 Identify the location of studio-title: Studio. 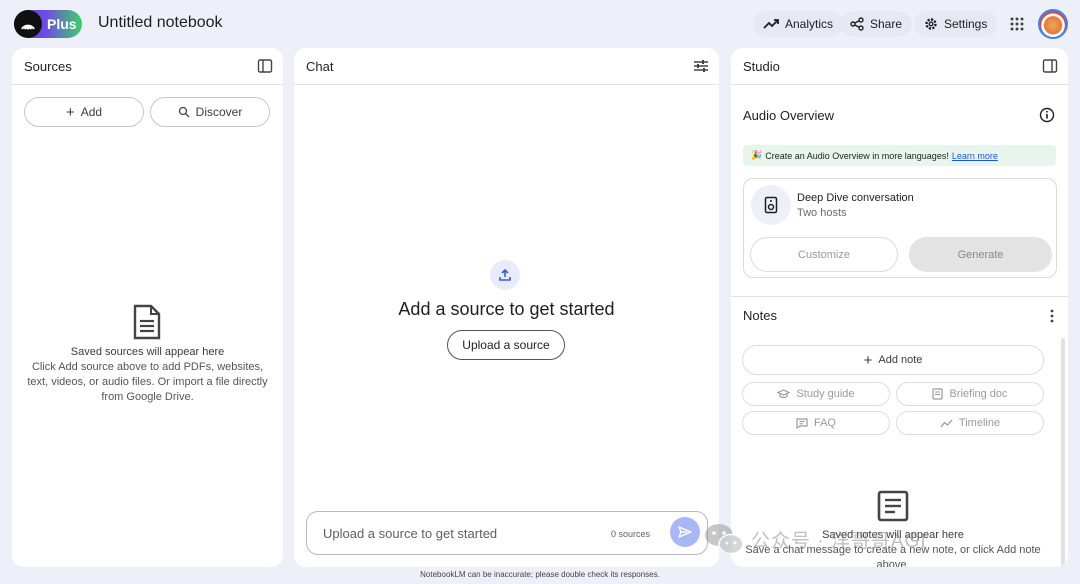
(761, 66).